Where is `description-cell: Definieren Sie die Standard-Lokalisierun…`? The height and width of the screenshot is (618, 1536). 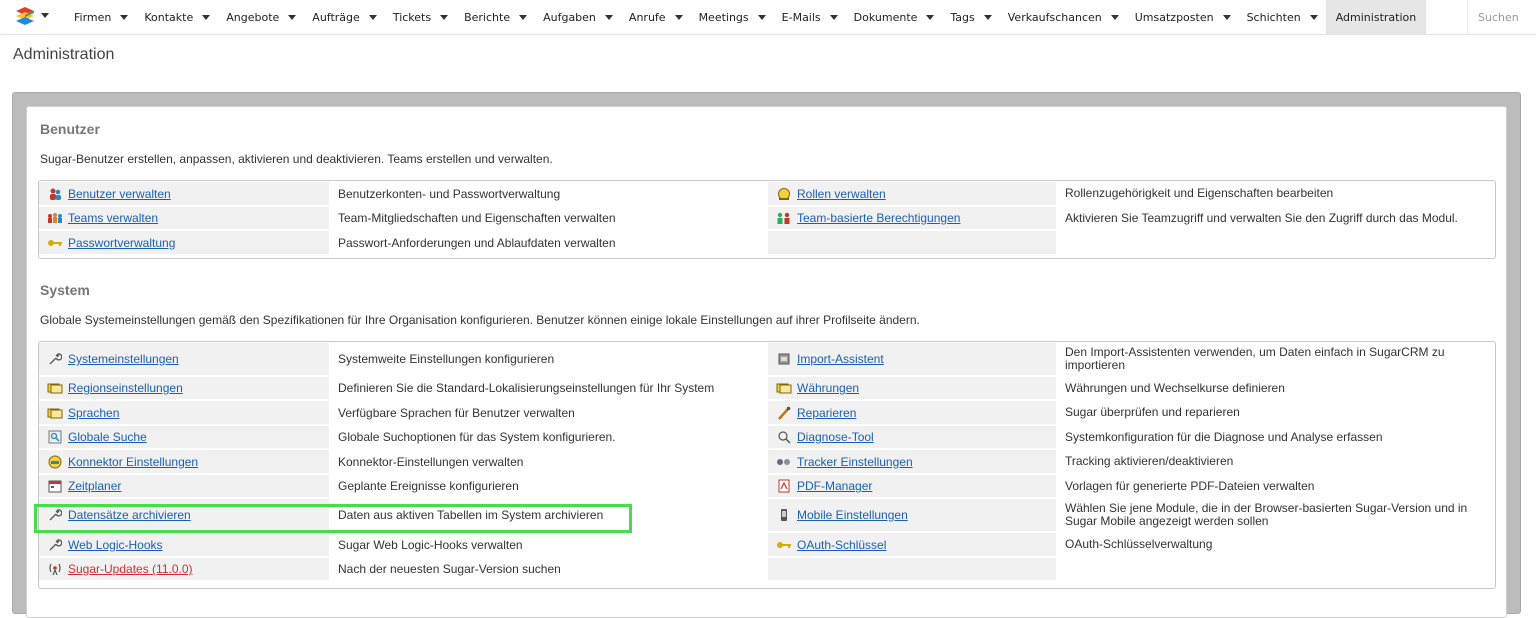
description-cell: Definieren Sie die Standard-Lokalisierun… is located at coordinates (548, 388).